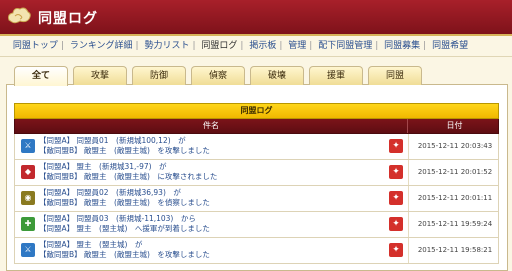 The height and width of the screenshot is (271, 512). Describe the element at coordinates (100, 75) in the screenshot. I see `tab-attack: 攻撃` at that location.